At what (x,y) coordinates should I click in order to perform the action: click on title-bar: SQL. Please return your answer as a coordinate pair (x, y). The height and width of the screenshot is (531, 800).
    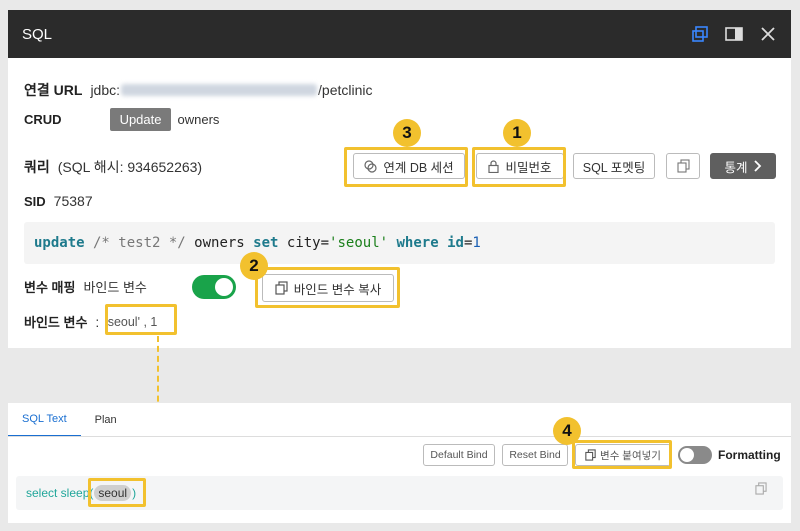
    Looking at the image, I should click on (399, 34).